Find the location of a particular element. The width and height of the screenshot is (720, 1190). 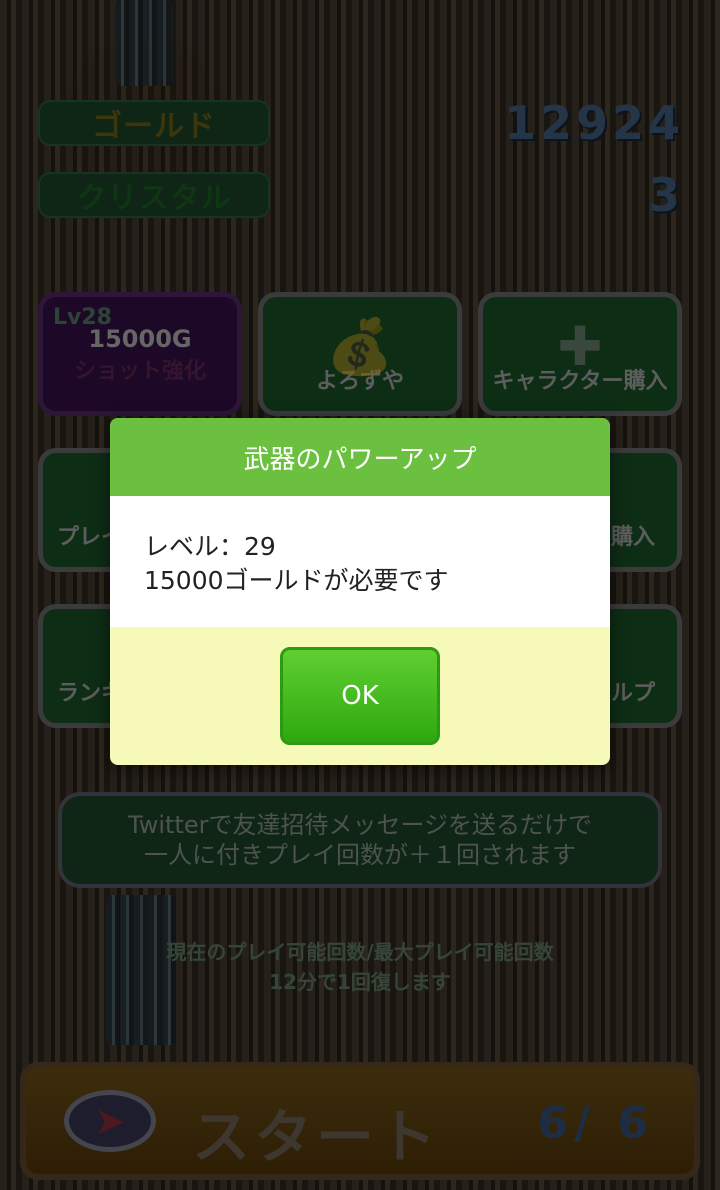

dialog-title: 武器のパワーアップ is located at coordinates (360, 457).